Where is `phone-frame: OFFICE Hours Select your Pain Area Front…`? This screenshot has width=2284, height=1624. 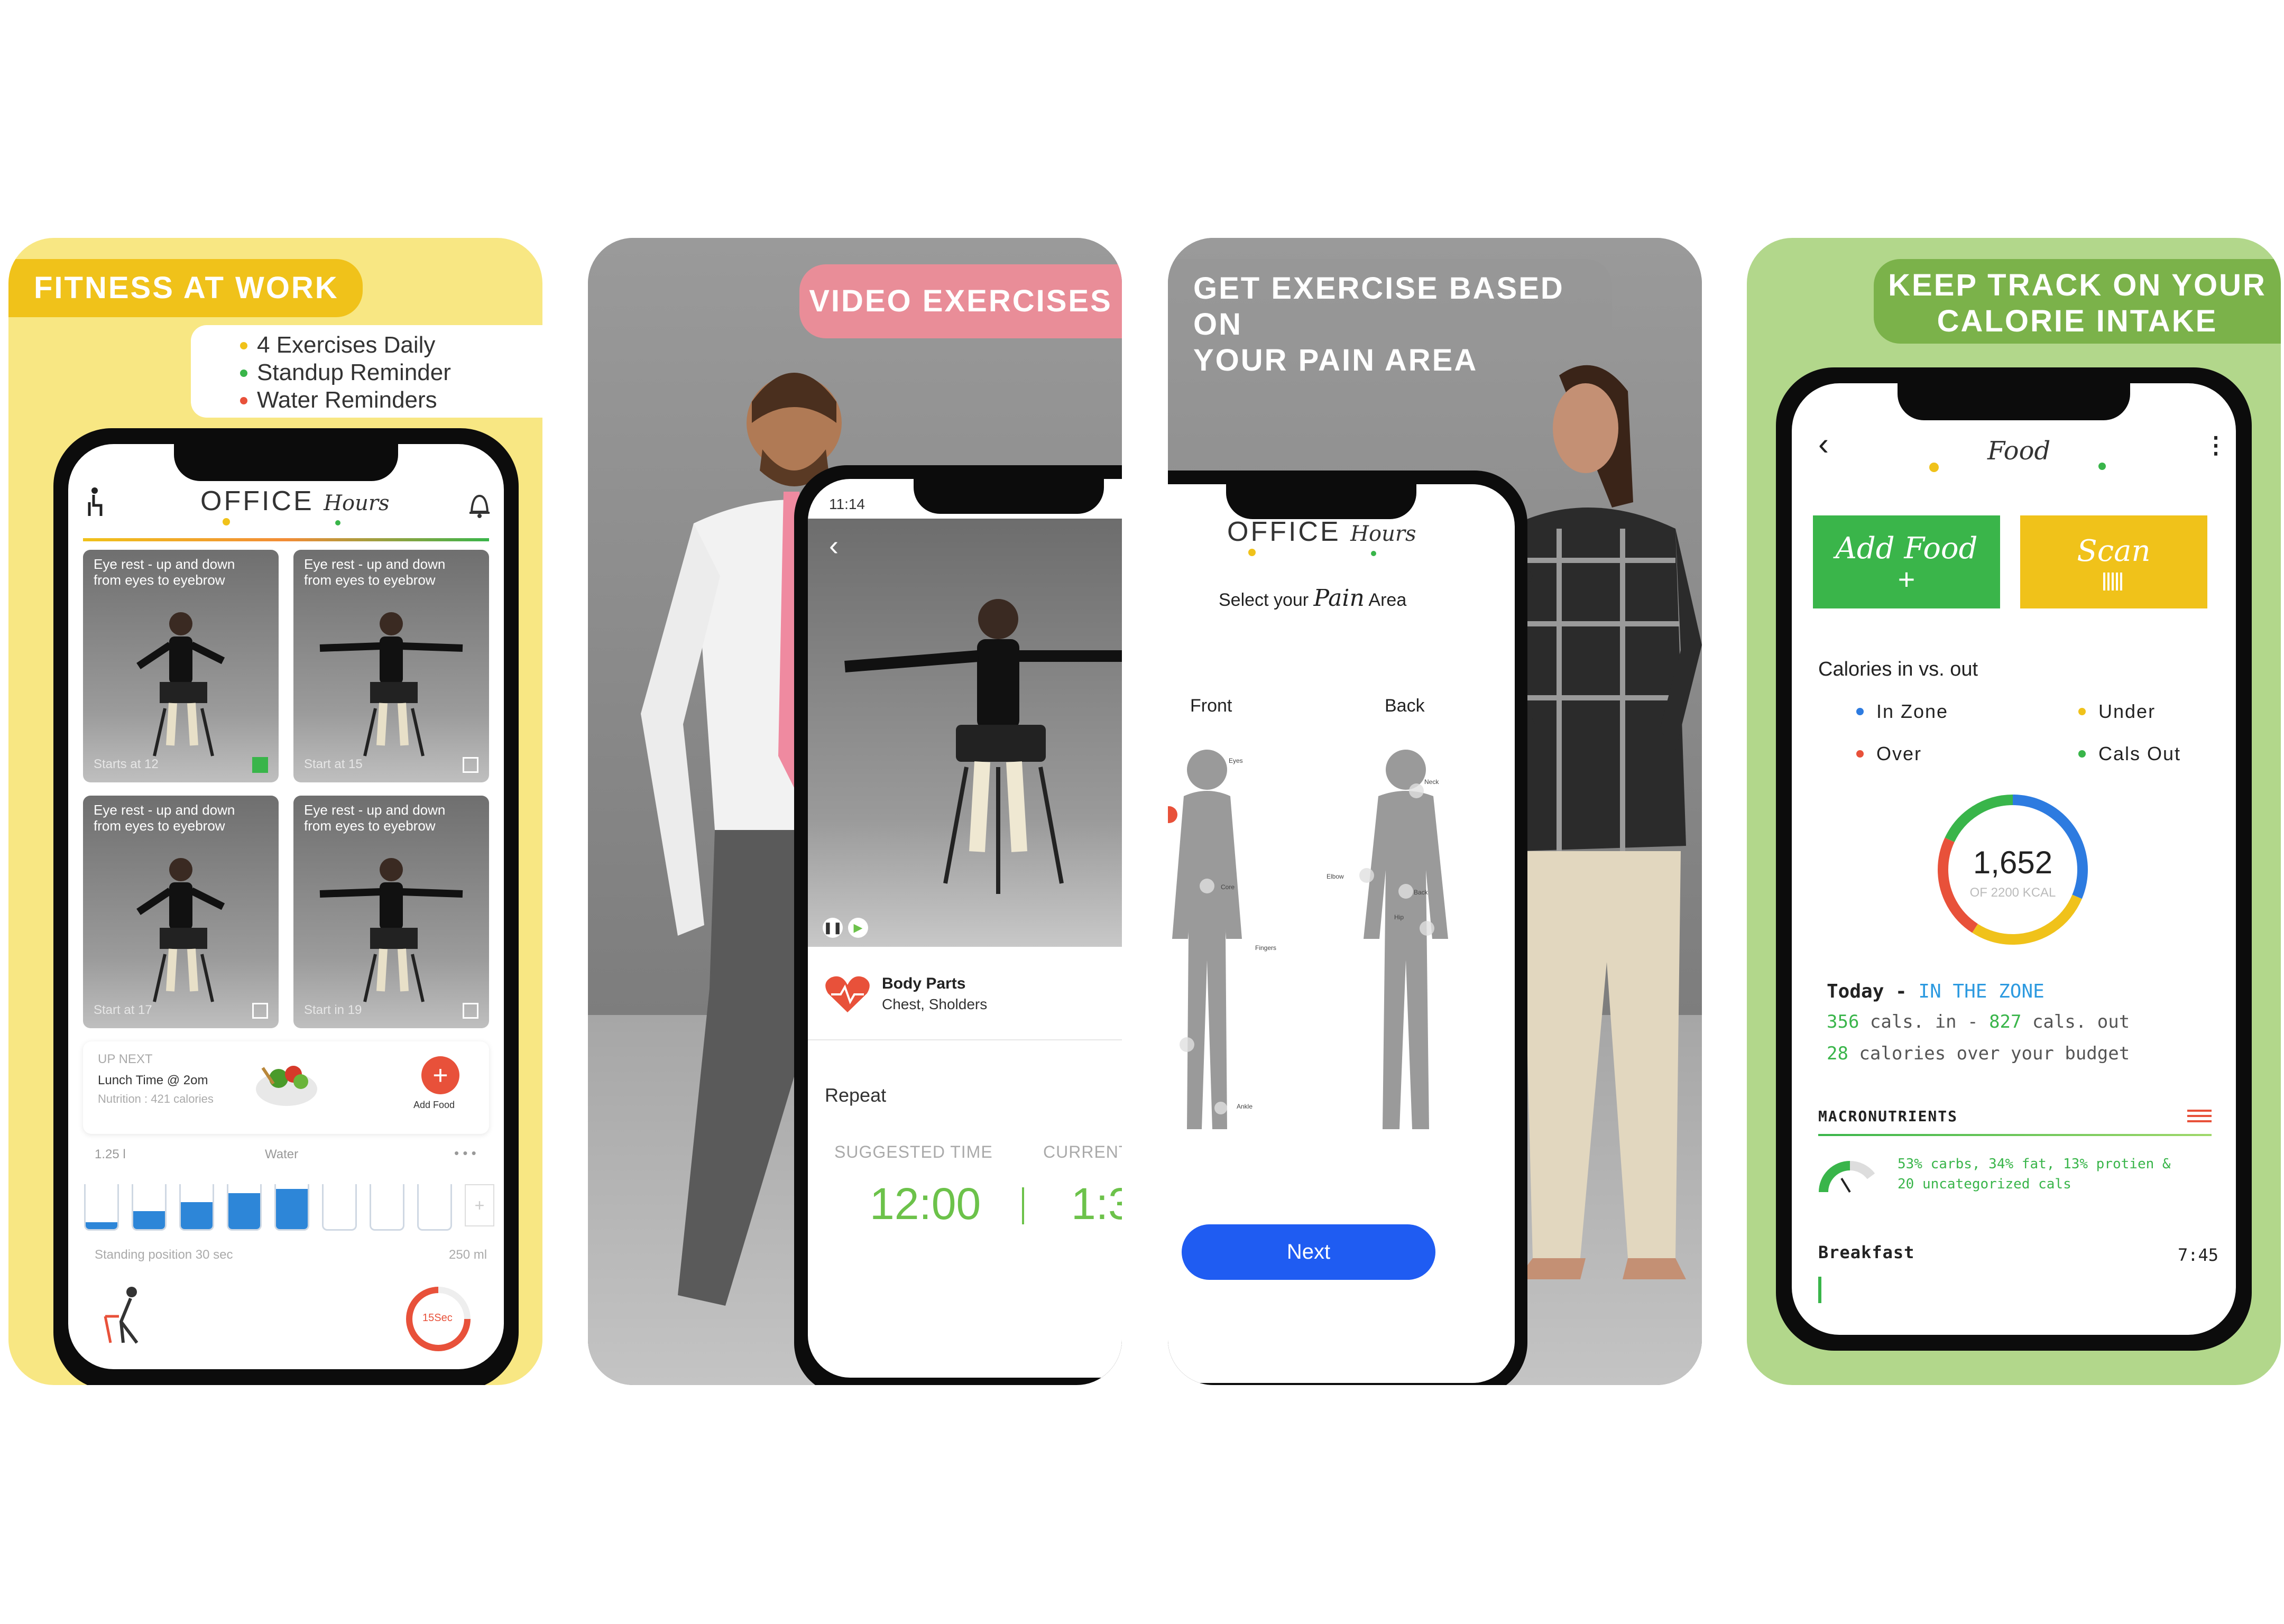 phone-frame: OFFICE Hours Select your Pain Area Front… is located at coordinates (1347, 927).